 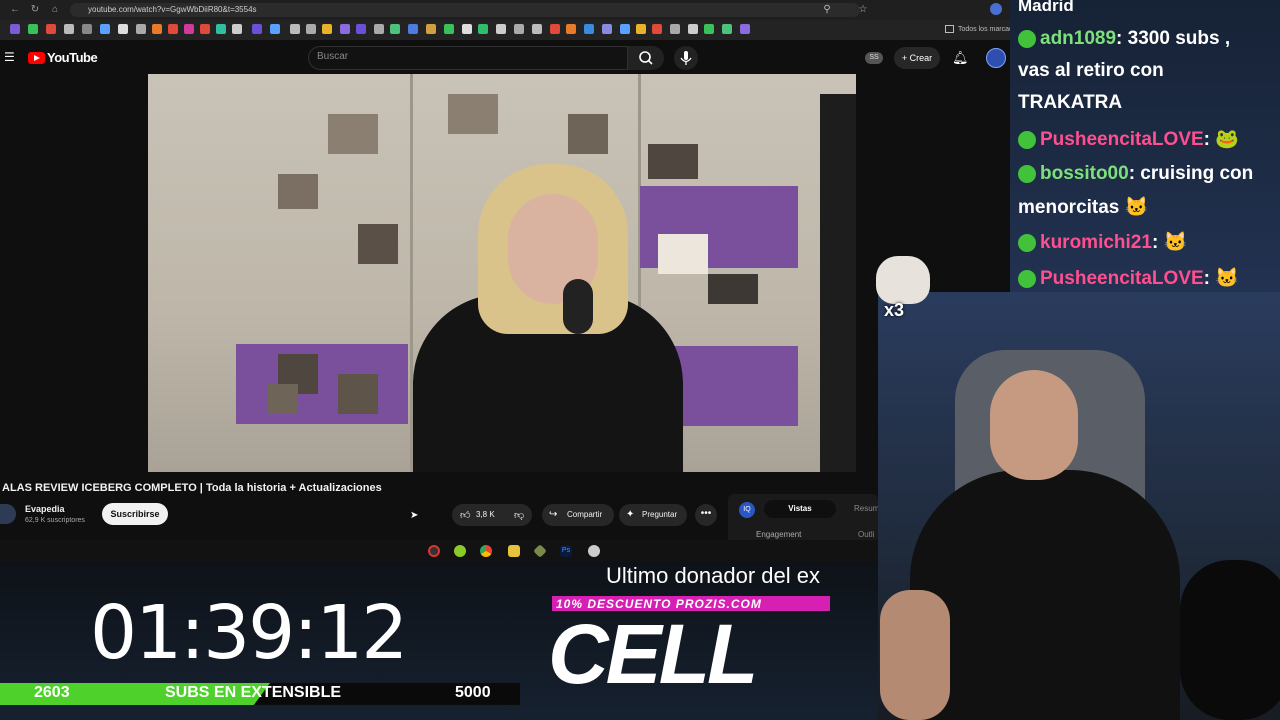 What do you see at coordinates (706, 515) in the screenshot?
I see `more-options-button: •••` at bounding box center [706, 515].